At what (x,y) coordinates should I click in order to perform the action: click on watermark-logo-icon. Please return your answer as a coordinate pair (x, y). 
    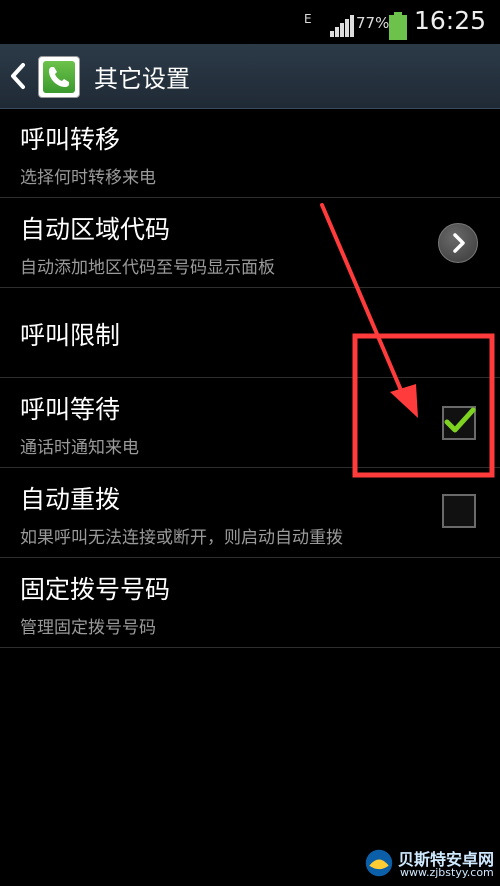
    Looking at the image, I should click on (379, 863).